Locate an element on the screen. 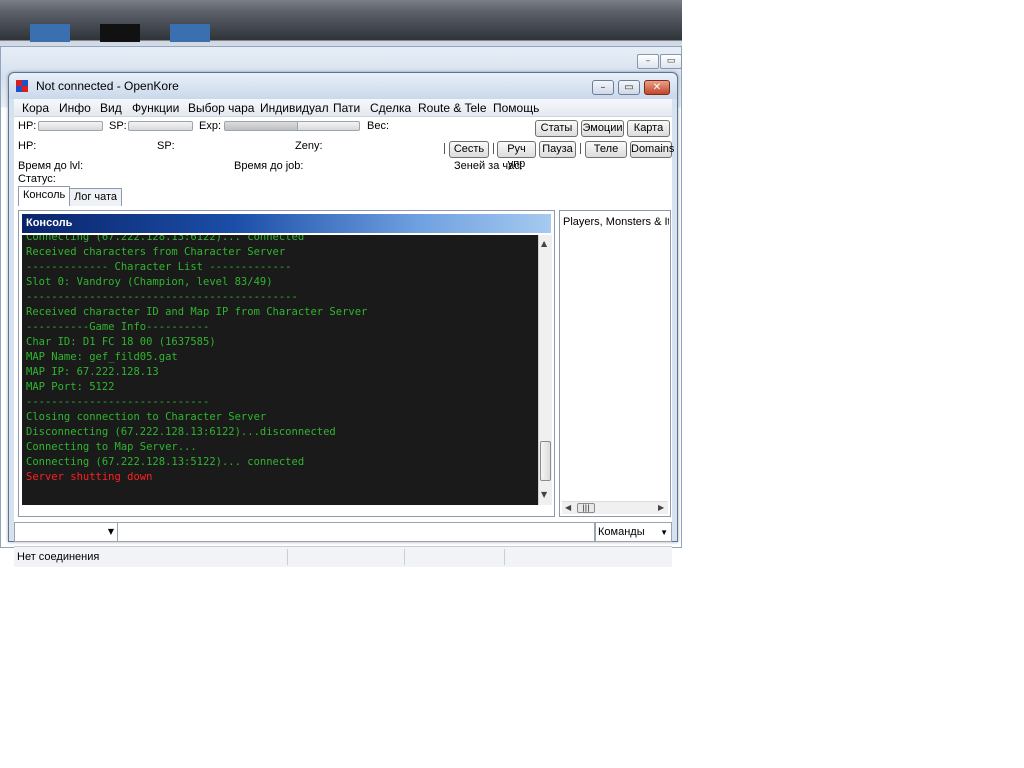 This screenshot has width=1024, height=768. sp-bar is located at coordinates (160, 126).